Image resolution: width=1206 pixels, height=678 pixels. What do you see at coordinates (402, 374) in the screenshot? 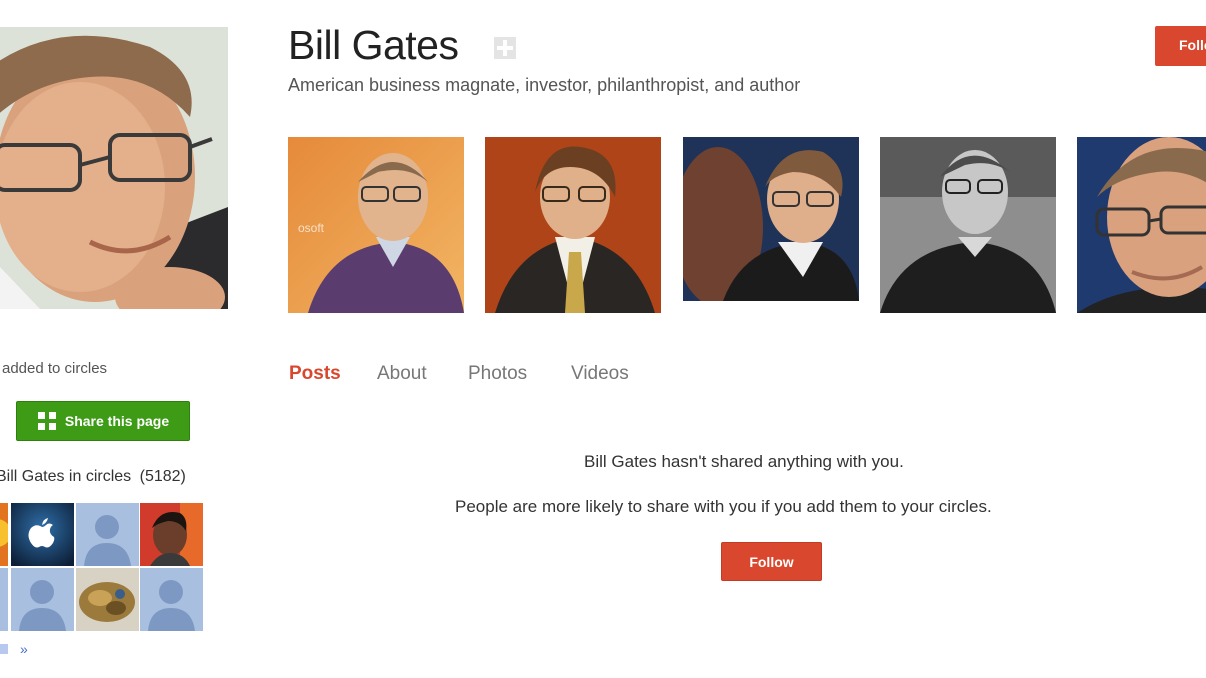
I see `tab-about: About` at bounding box center [402, 374].